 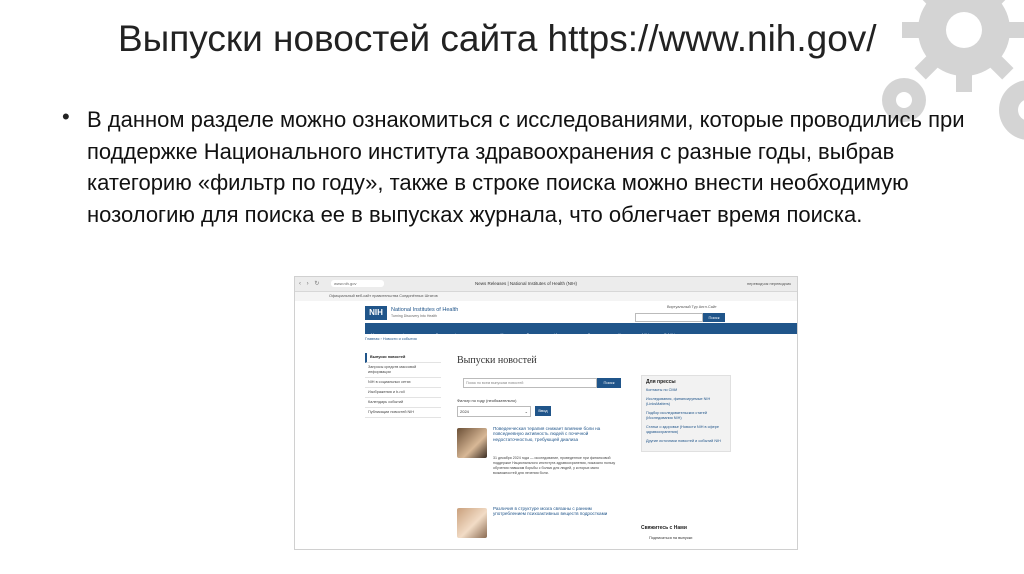 I want to click on header-search-button: Поиск, so click(x=714, y=317).